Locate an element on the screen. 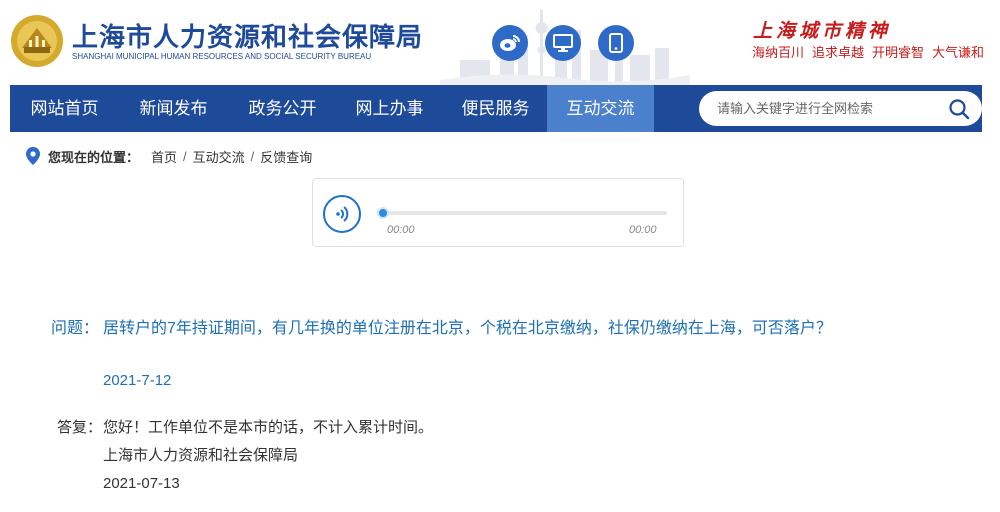 The width and height of the screenshot is (1000, 512). audio-progress-track is located at coordinates (522, 213).